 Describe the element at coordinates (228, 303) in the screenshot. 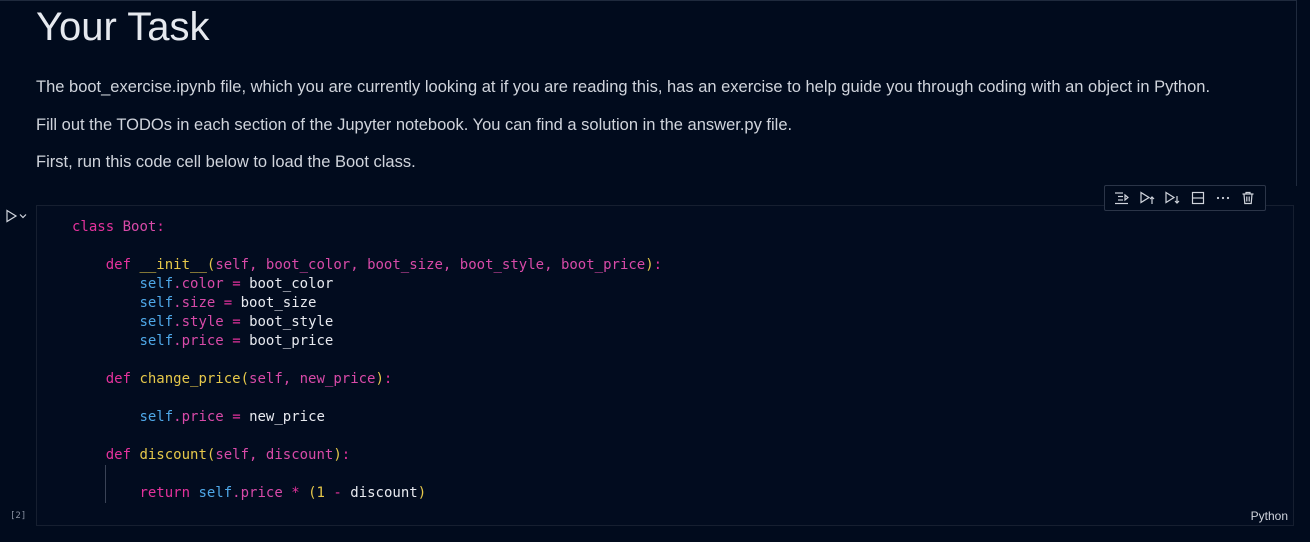

I see `code-line: self.size = boot_size` at that location.